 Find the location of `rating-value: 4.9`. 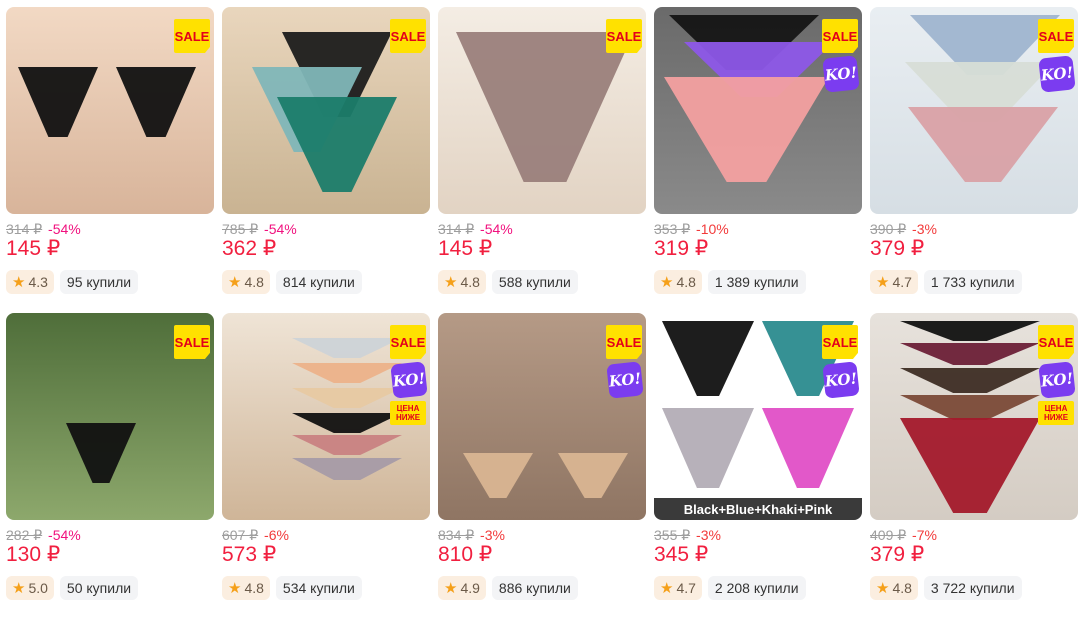

rating-value: 4.9 is located at coordinates (470, 588).